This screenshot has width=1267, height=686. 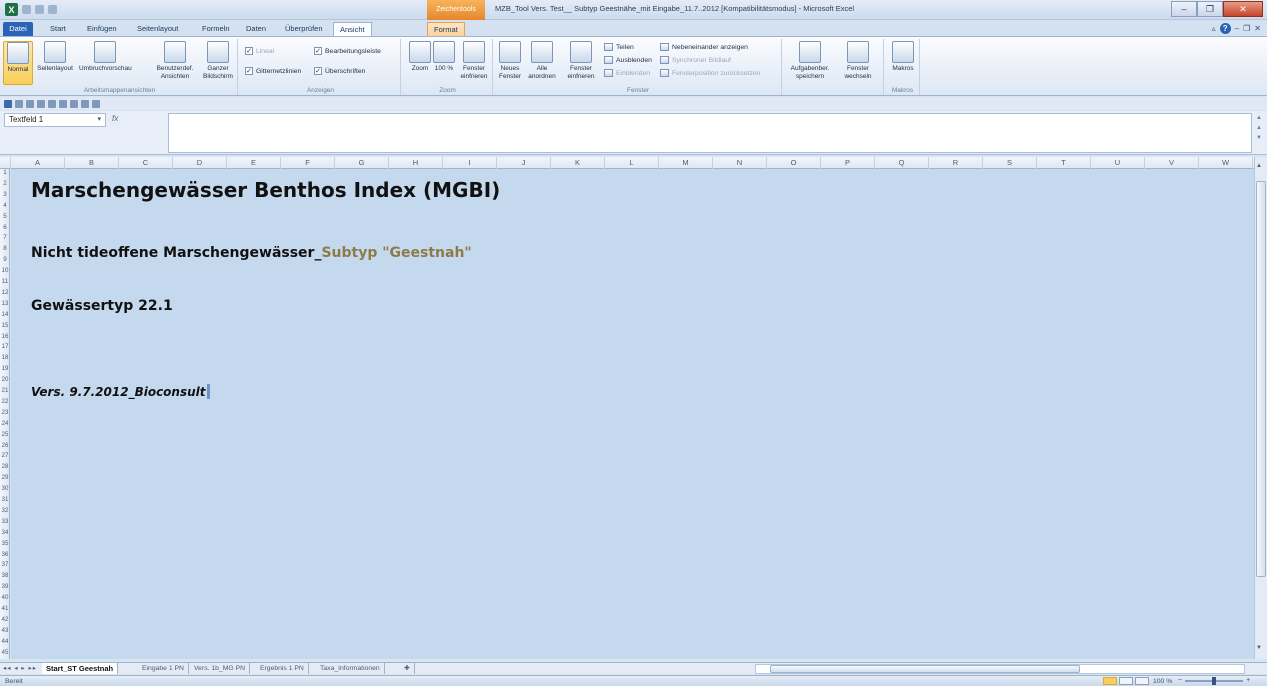 I want to click on row-header: 9, so click(x=4, y=260).